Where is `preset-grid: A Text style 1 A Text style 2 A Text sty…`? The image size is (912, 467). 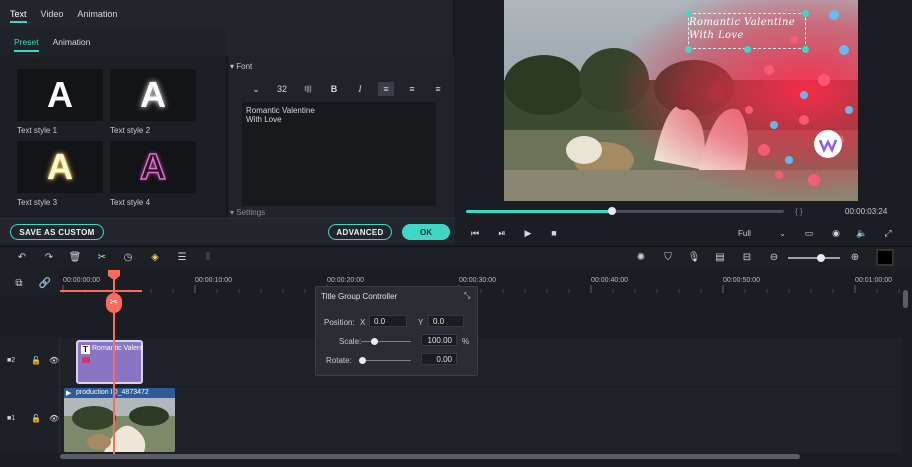 preset-grid: A Text style 1 A Text style 2 A Text sty… is located at coordinates (113, 137).